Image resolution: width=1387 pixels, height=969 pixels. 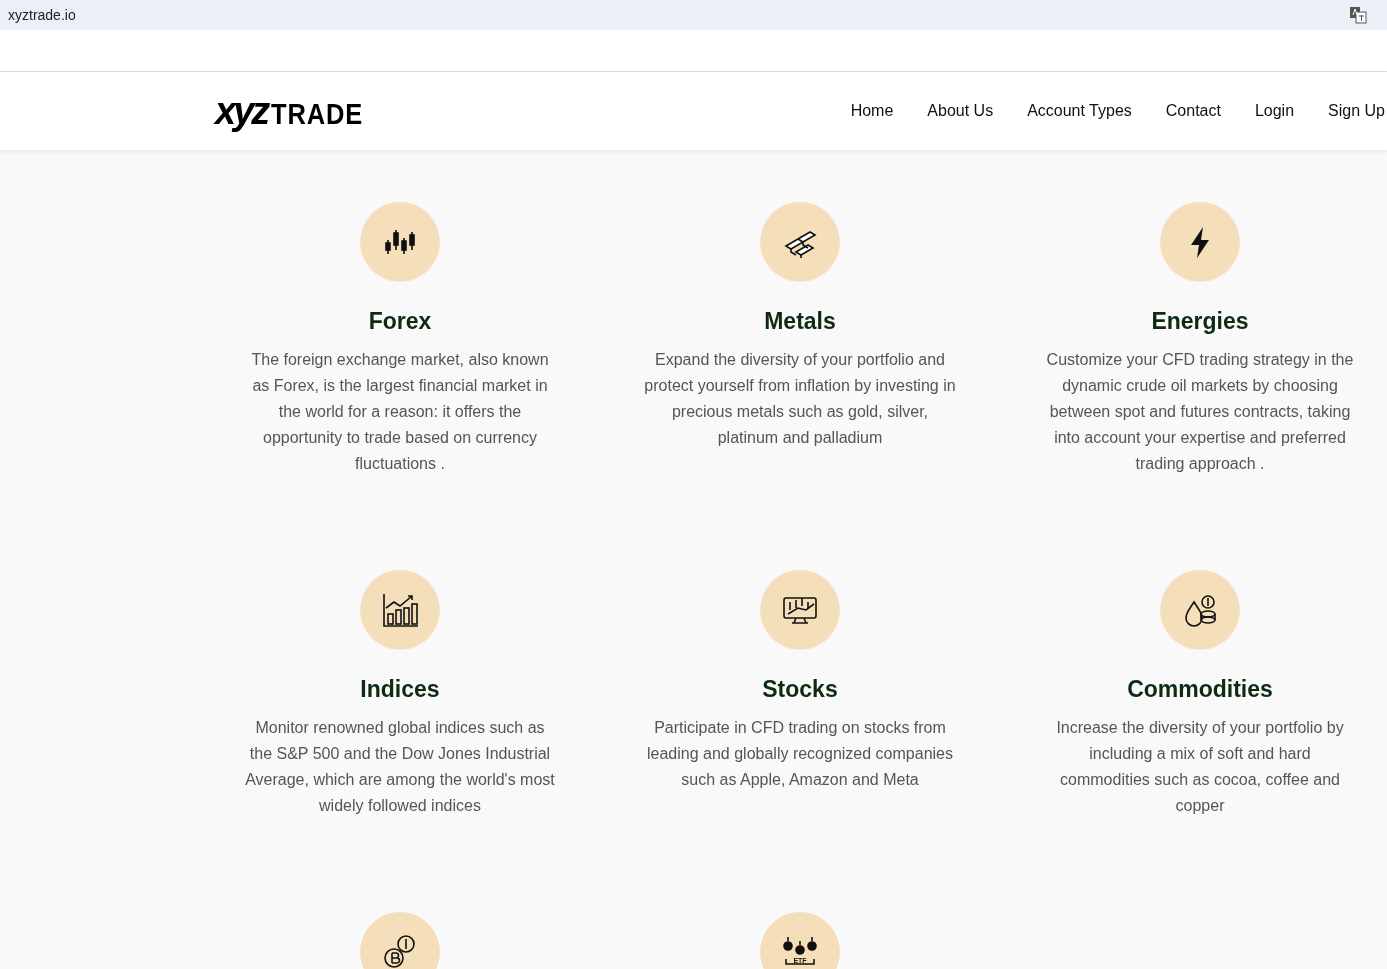 What do you see at coordinates (400, 689) in the screenshot?
I see `market-title: Indices` at bounding box center [400, 689].